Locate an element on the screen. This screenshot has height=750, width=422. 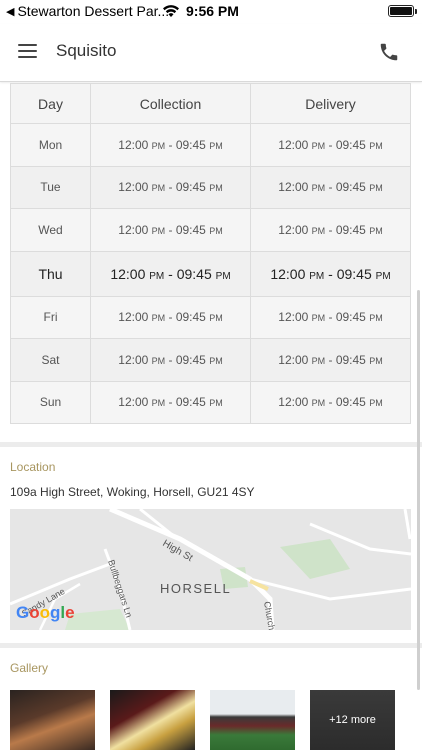
day-cell: Mon is located at coordinates (50, 145).